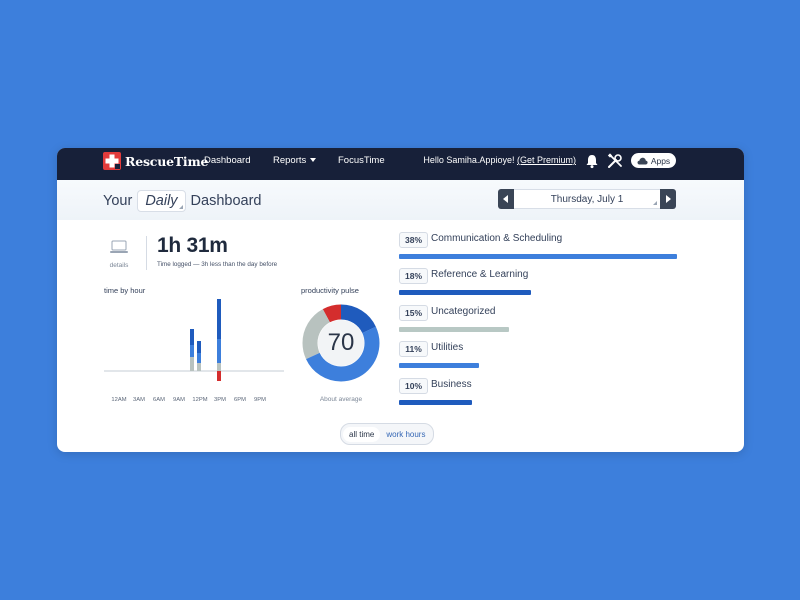 This screenshot has width=800, height=600. I want to click on apps-button: Apps, so click(653, 160).